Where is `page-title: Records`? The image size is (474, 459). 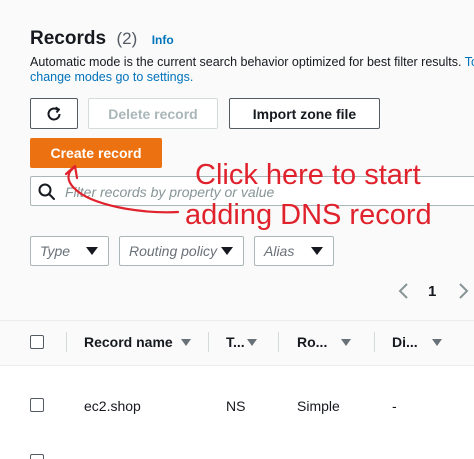
page-title: Records is located at coordinates (68, 38).